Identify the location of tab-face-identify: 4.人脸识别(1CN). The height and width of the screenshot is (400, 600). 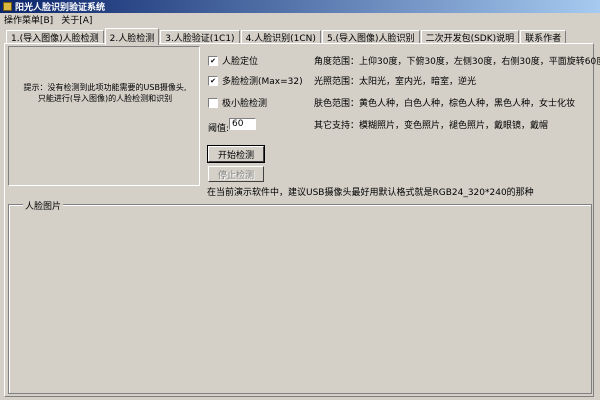
(280, 37).